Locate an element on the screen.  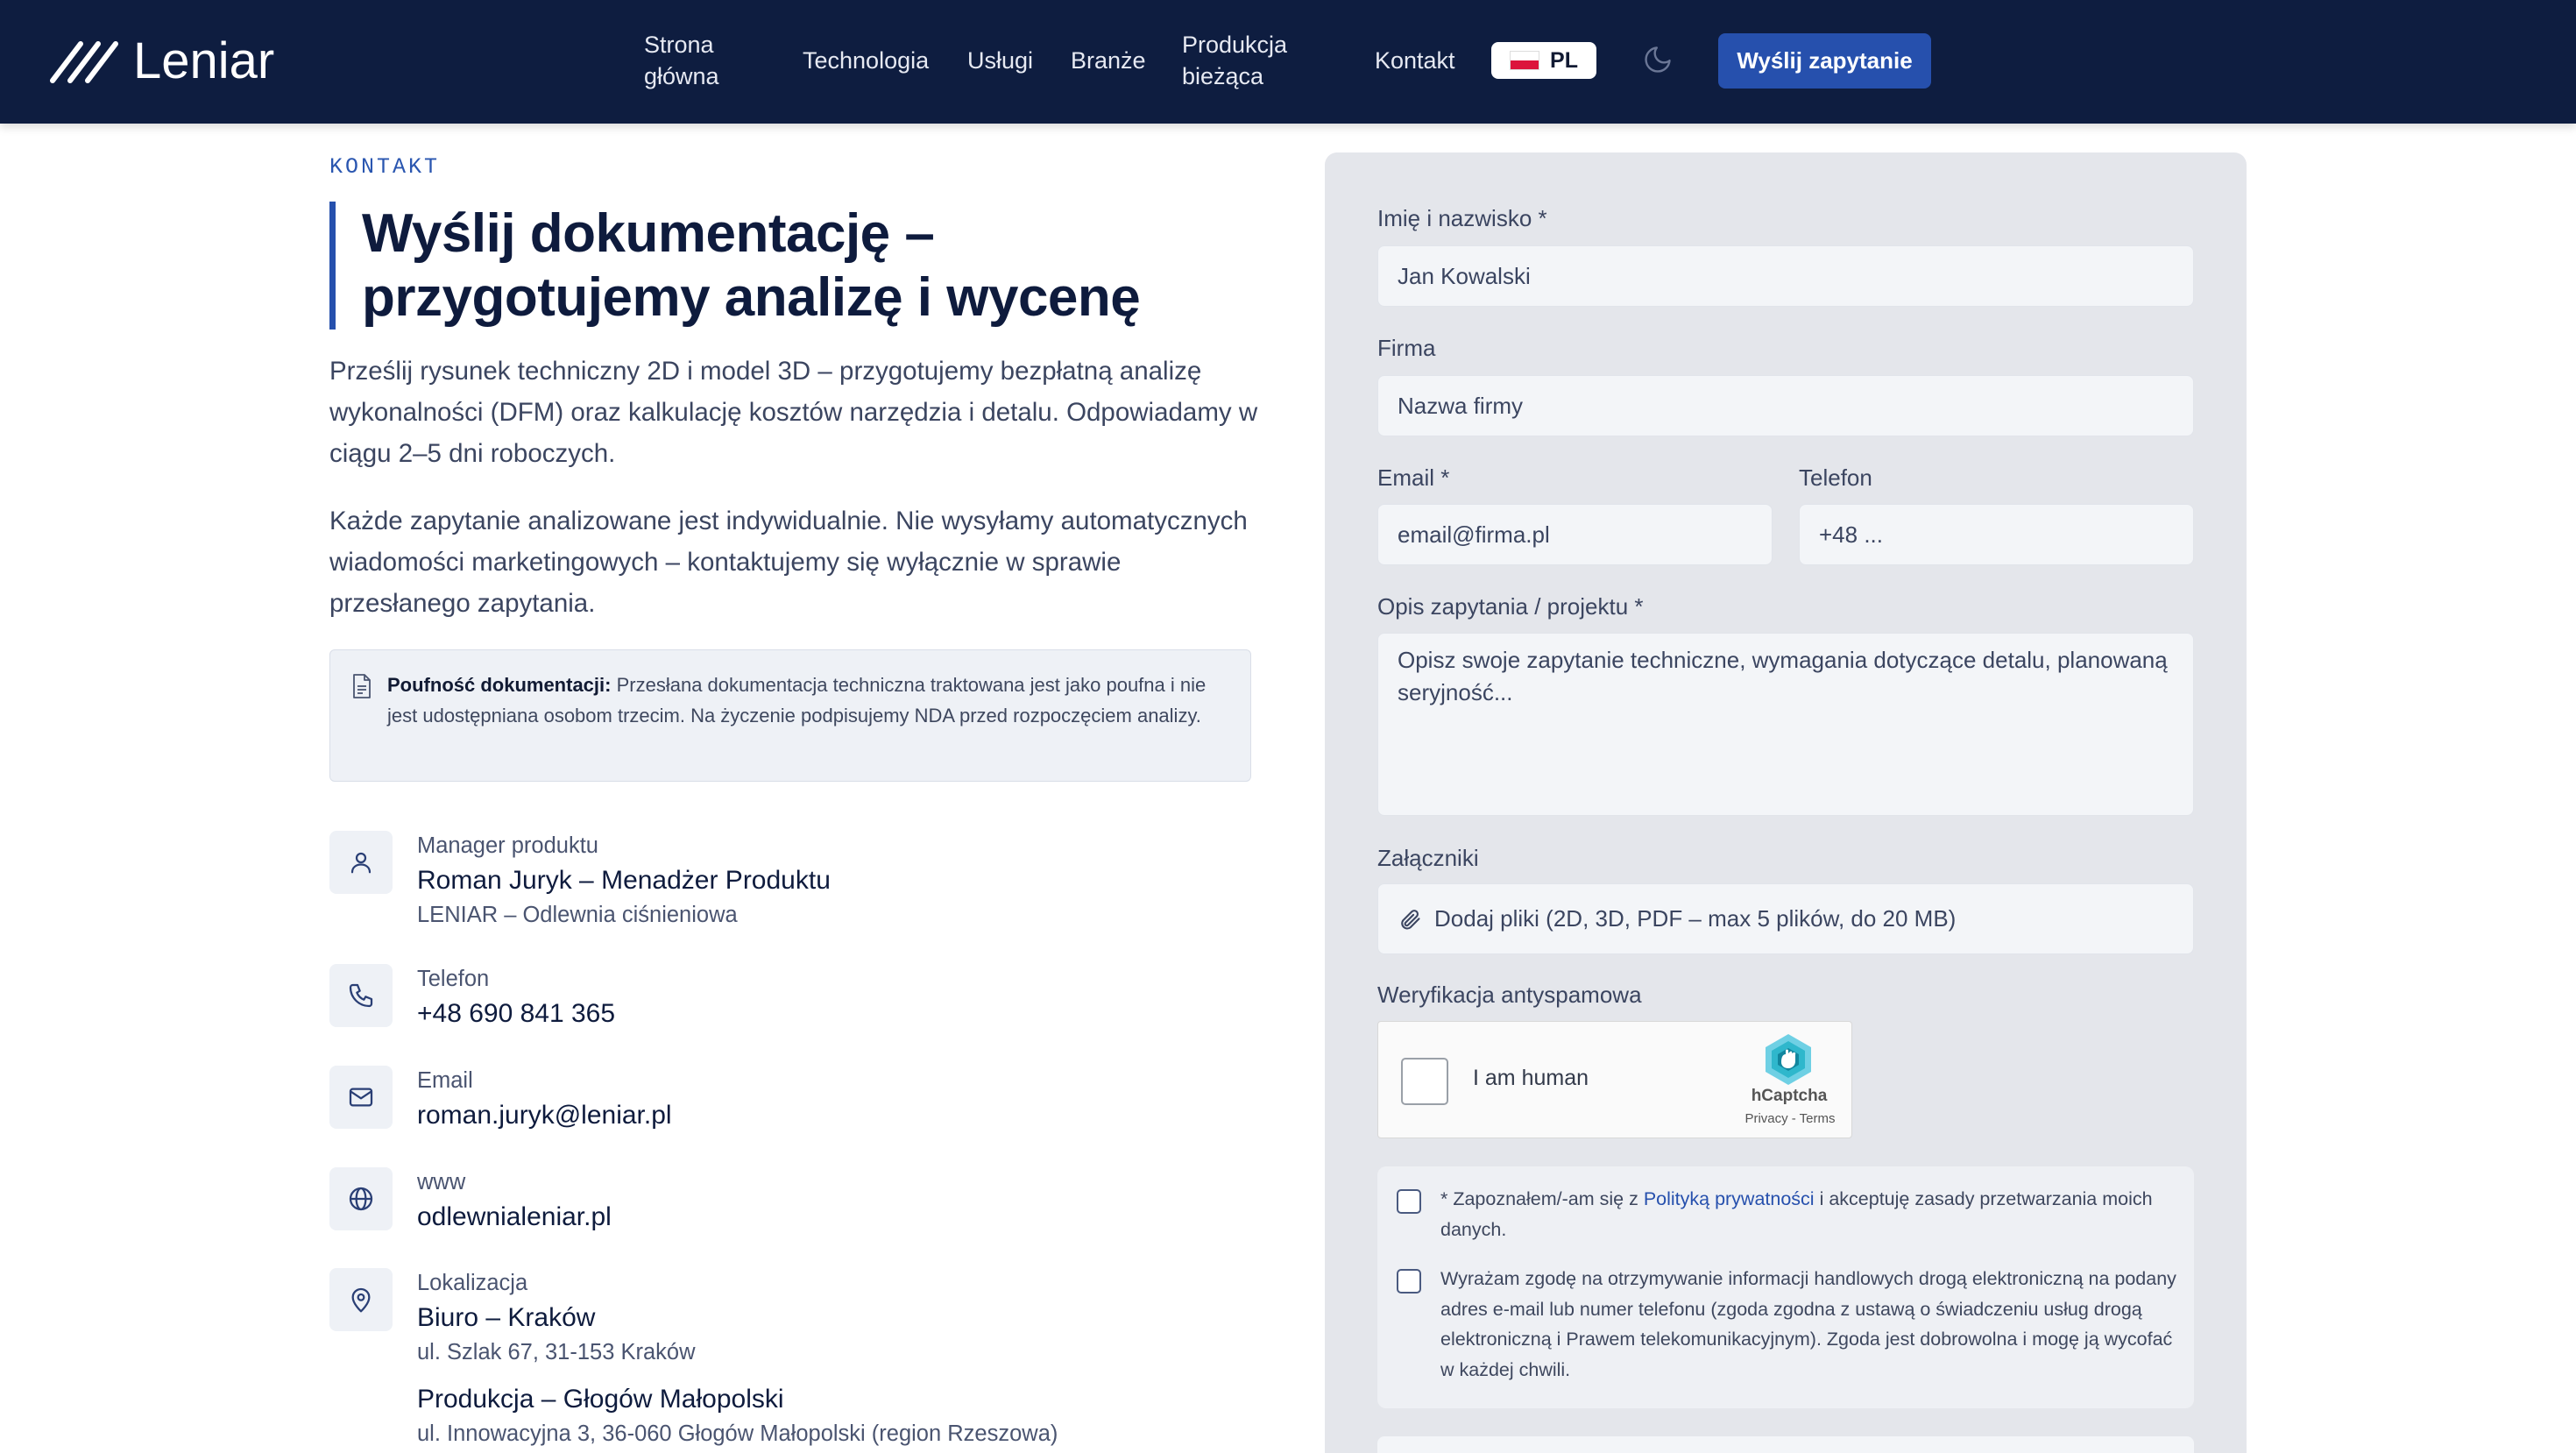
email-input: email@firma.pl is located at coordinates (1575, 534).